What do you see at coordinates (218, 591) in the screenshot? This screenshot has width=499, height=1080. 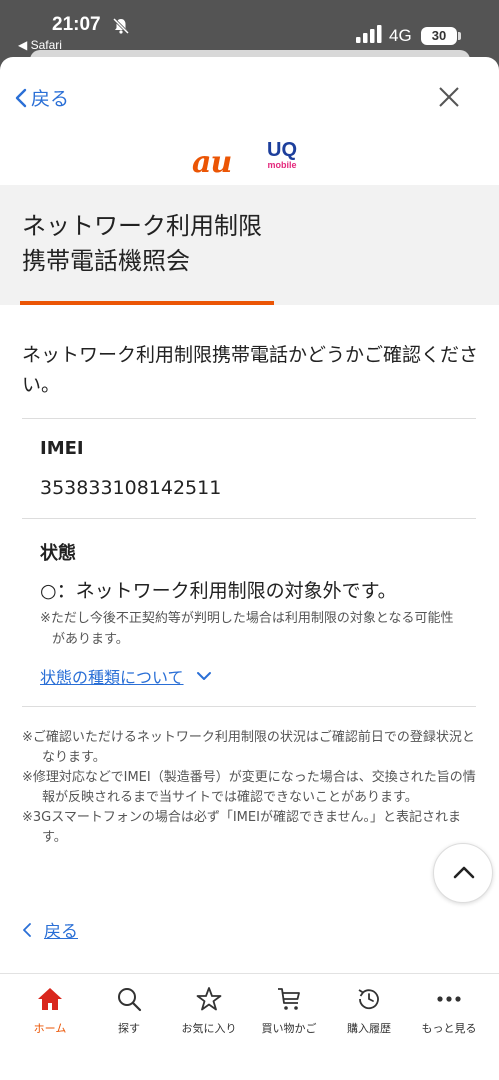 I see `status-value: ○：ネットワーク利用制限の対象外です。` at bounding box center [218, 591].